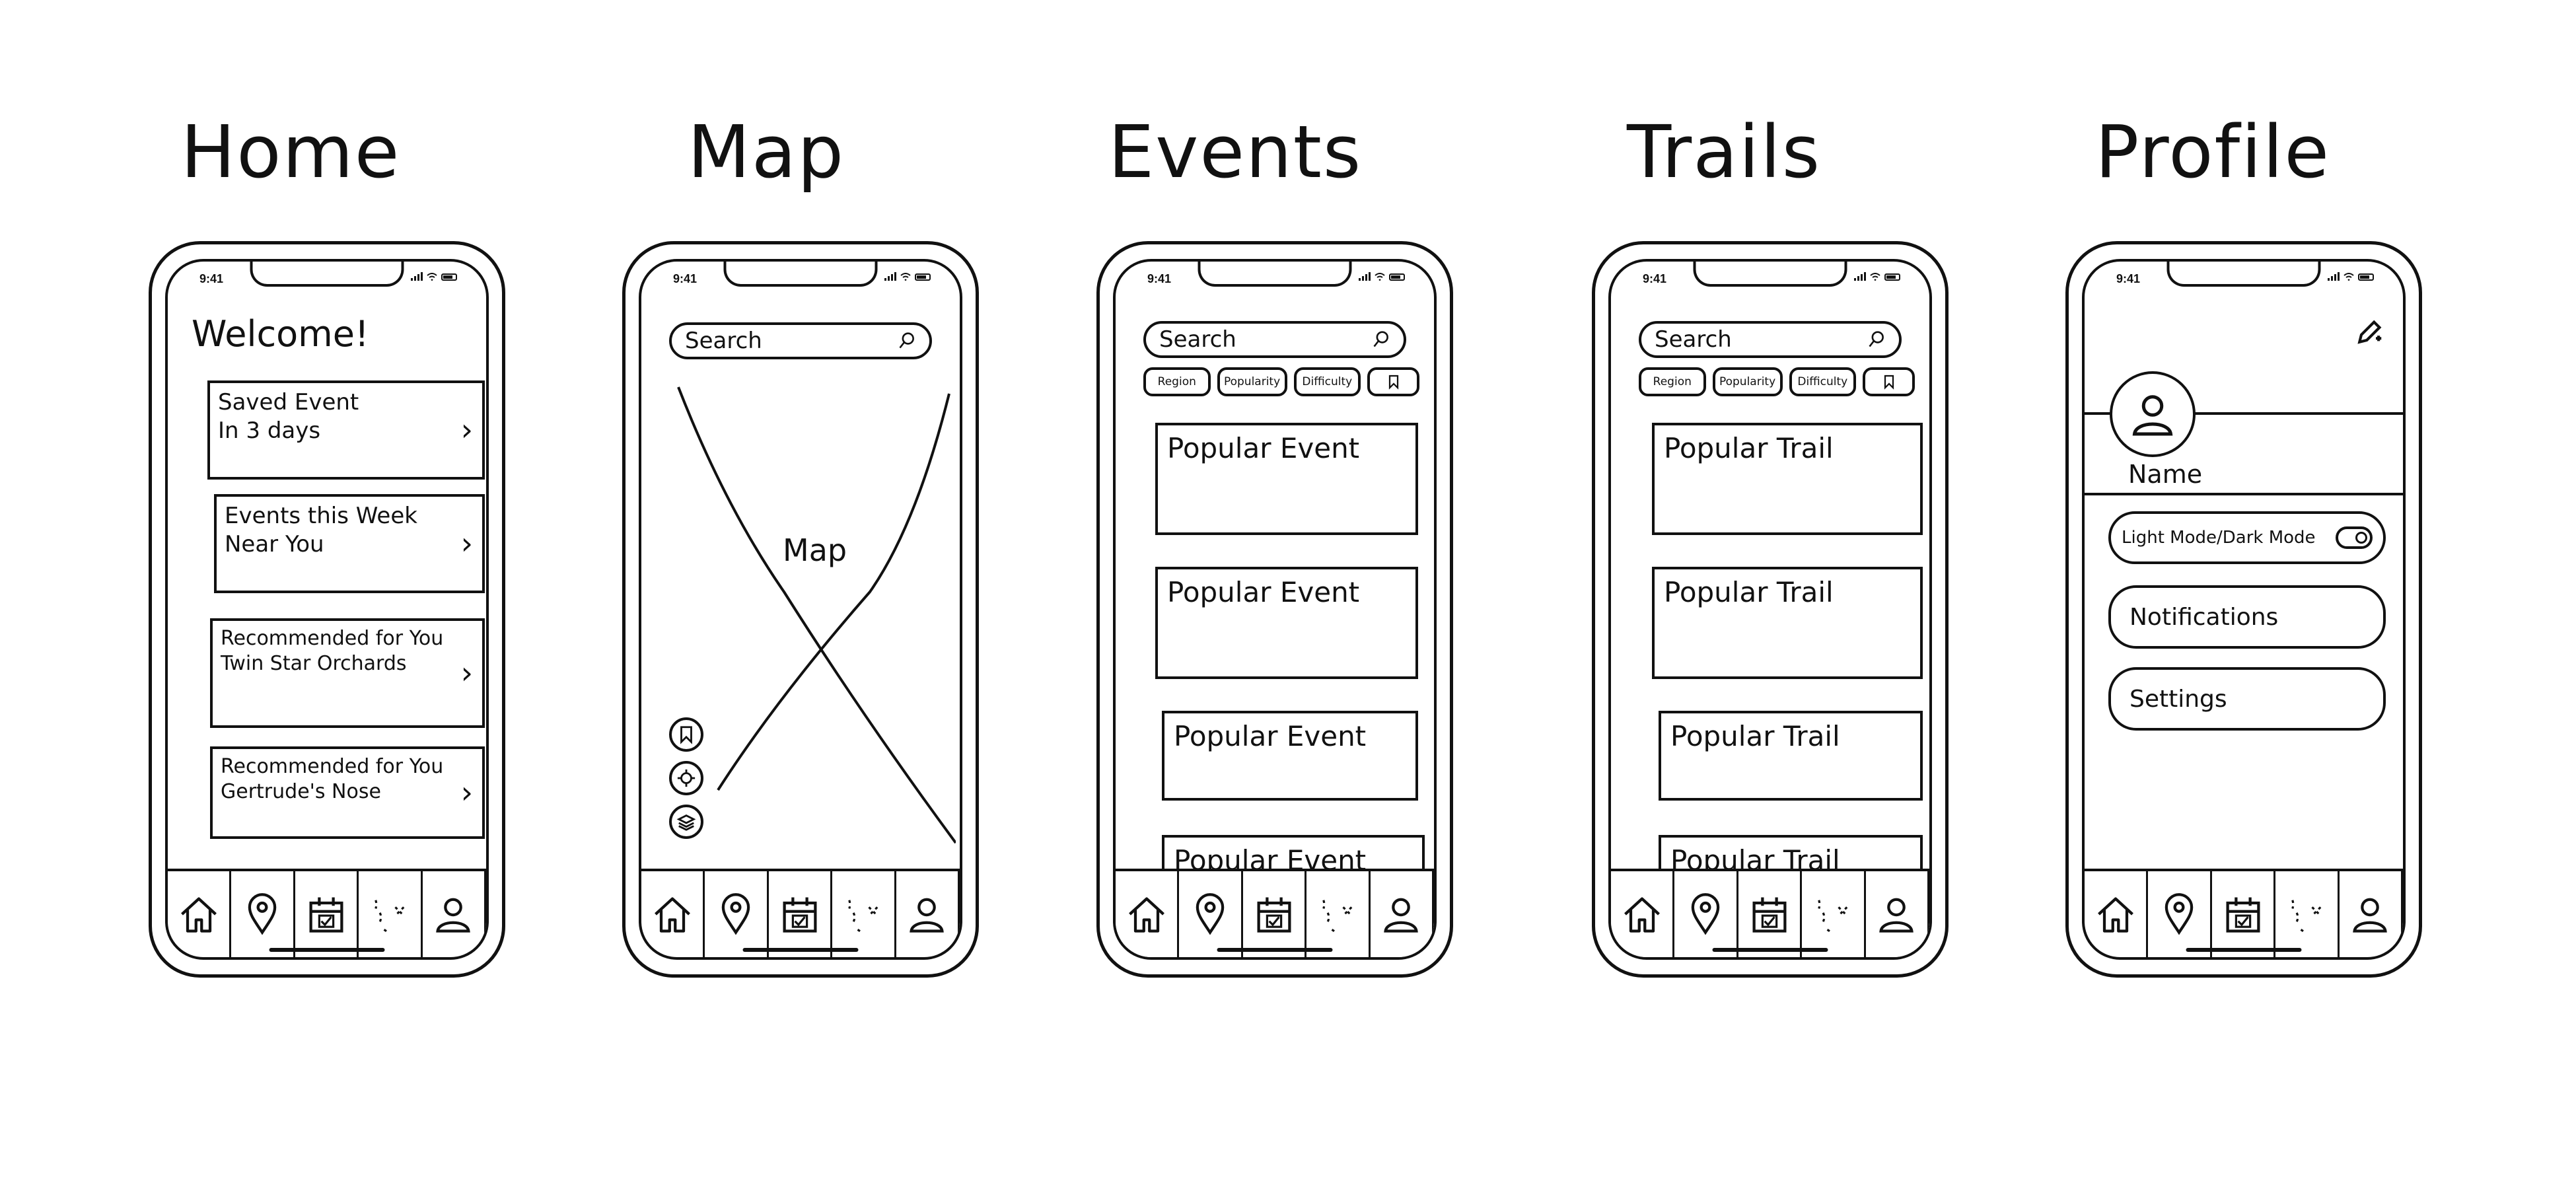  Describe the element at coordinates (907, 276) in the screenshot. I see `status-icons` at that location.